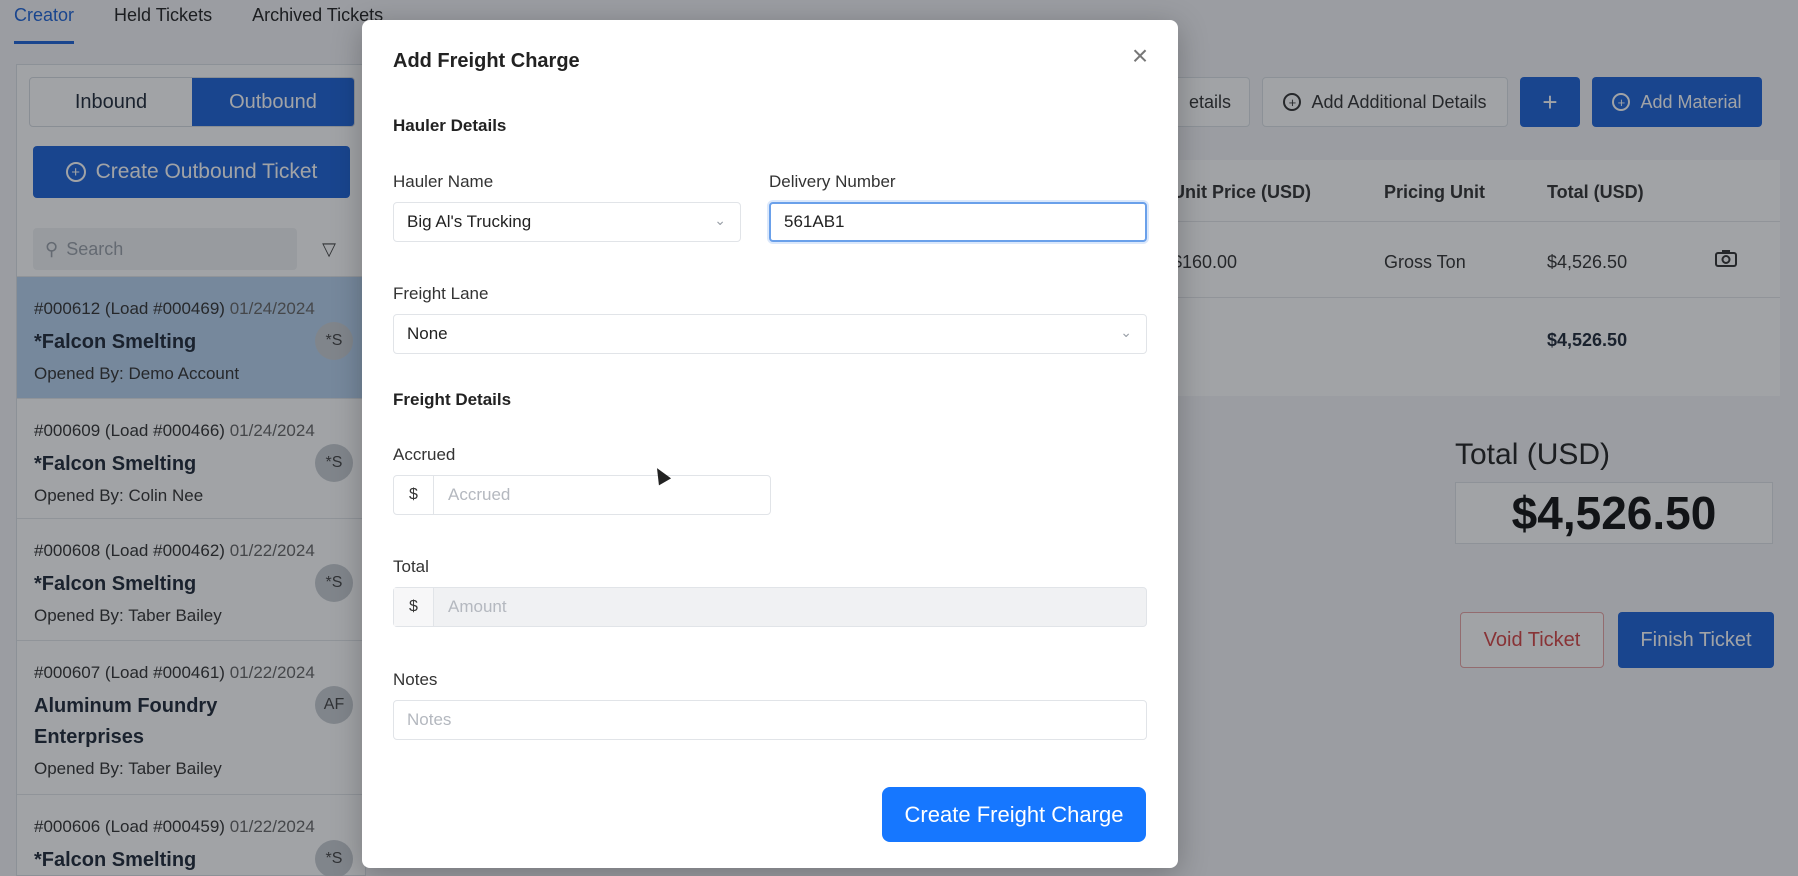  What do you see at coordinates (479, 494) in the screenshot?
I see `accrued-placeholder: Accrued` at bounding box center [479, 494].